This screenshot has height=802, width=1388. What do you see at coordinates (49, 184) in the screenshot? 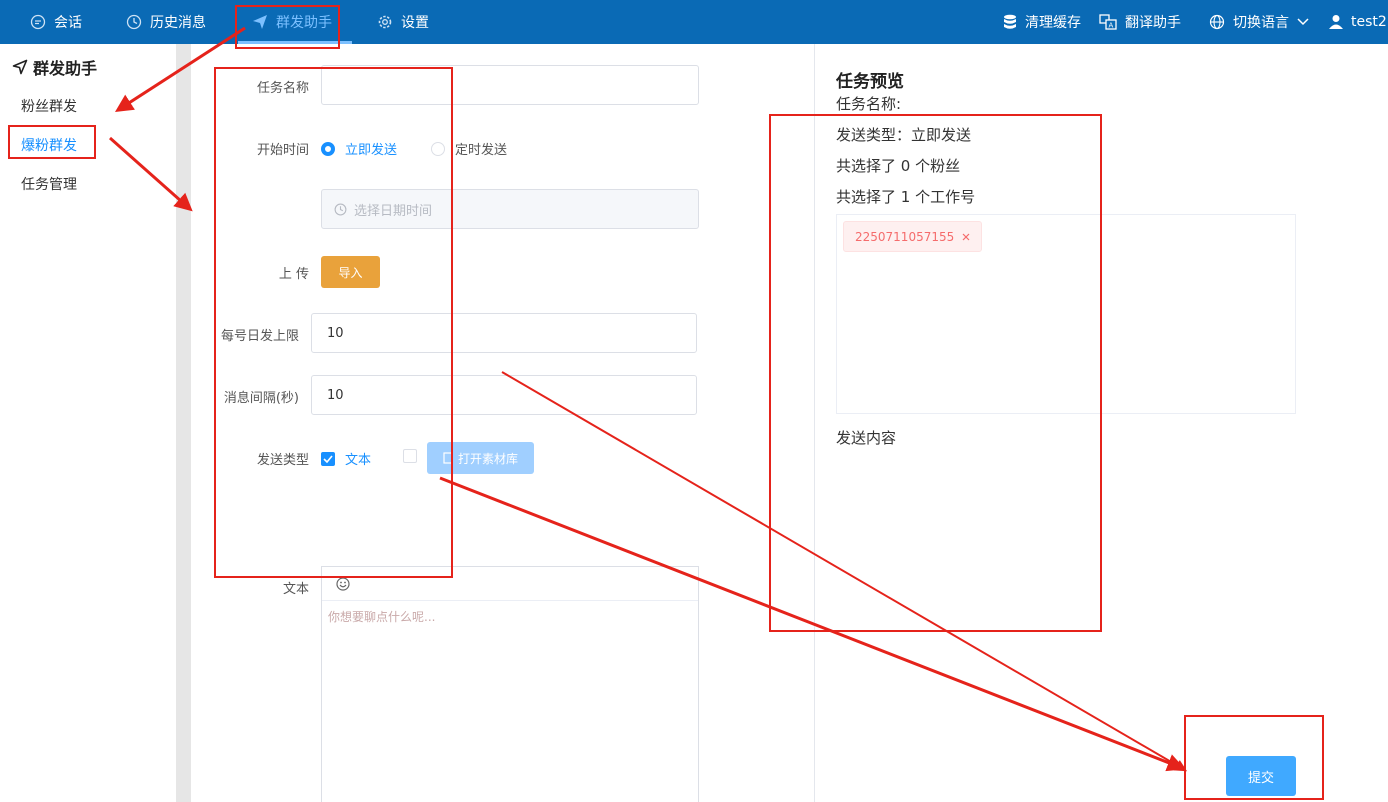
I see `sidebar-item-task-management: 任务管理` at bounding box center [49, 184].